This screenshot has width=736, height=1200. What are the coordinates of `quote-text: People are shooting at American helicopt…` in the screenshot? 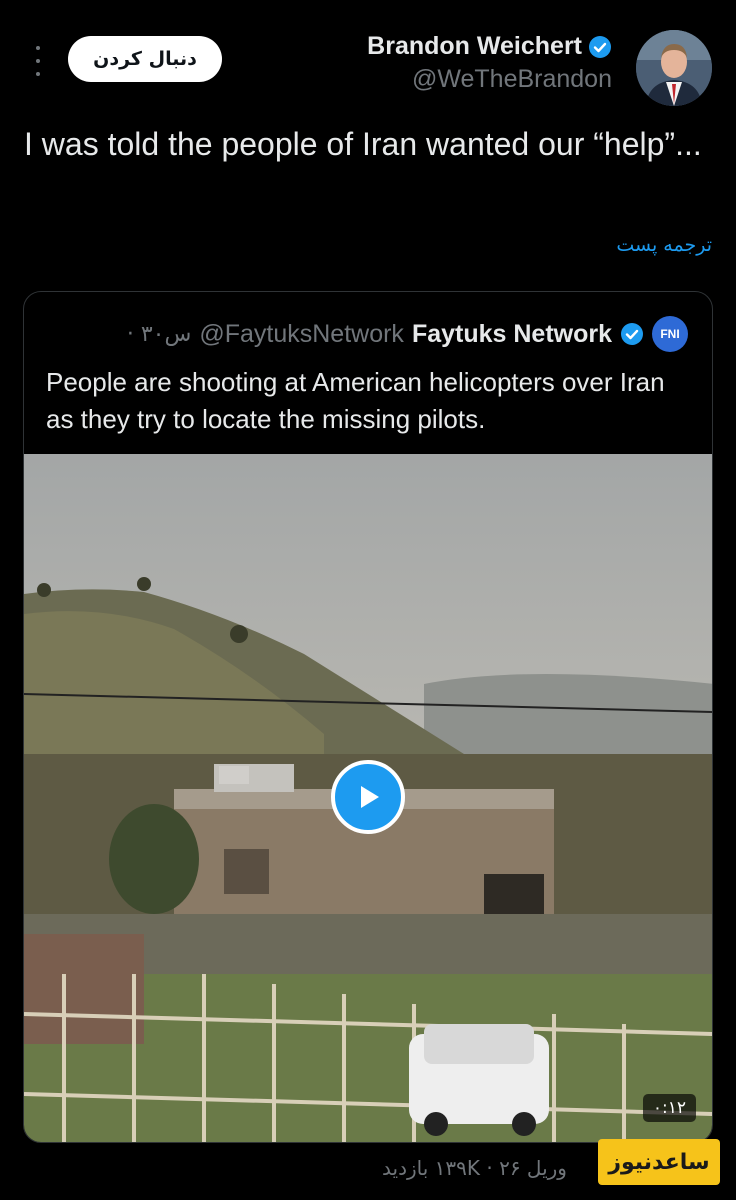 It's located at (355, 400).